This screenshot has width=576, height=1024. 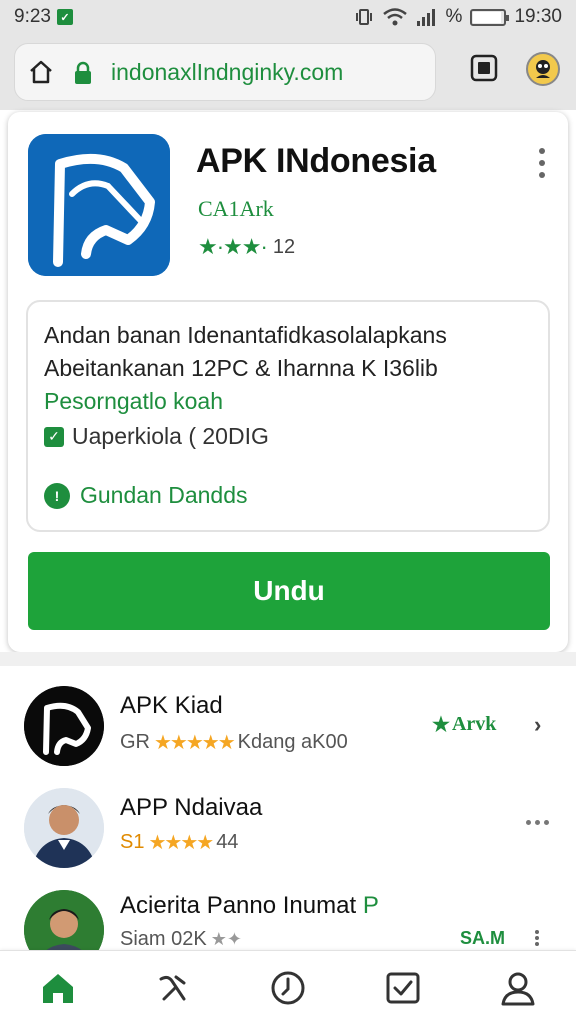 I want to click on nav-home, so click(x=58, y=988).